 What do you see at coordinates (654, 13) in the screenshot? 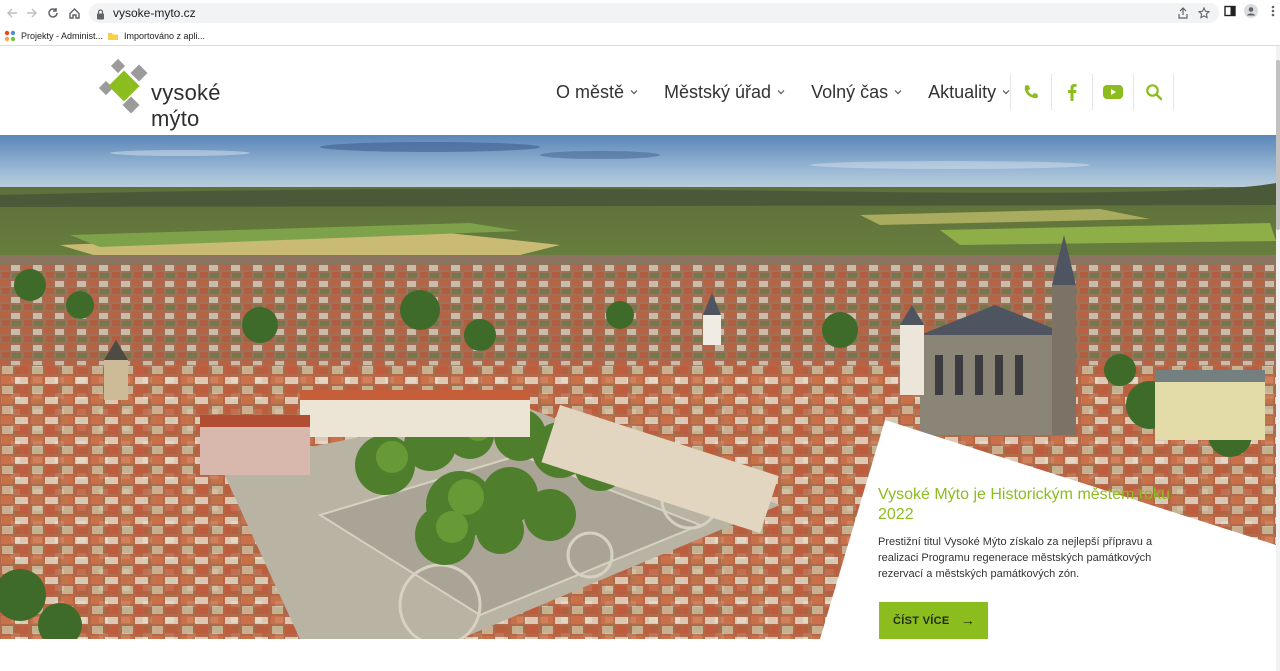
I see `address-bar: vysoke-myto.cz` at bounding box center [654, 13].